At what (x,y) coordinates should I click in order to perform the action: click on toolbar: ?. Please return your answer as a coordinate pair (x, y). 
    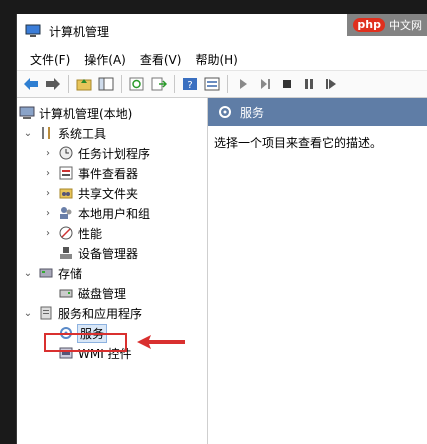
    Looking at the image, I should click on (222, 84).